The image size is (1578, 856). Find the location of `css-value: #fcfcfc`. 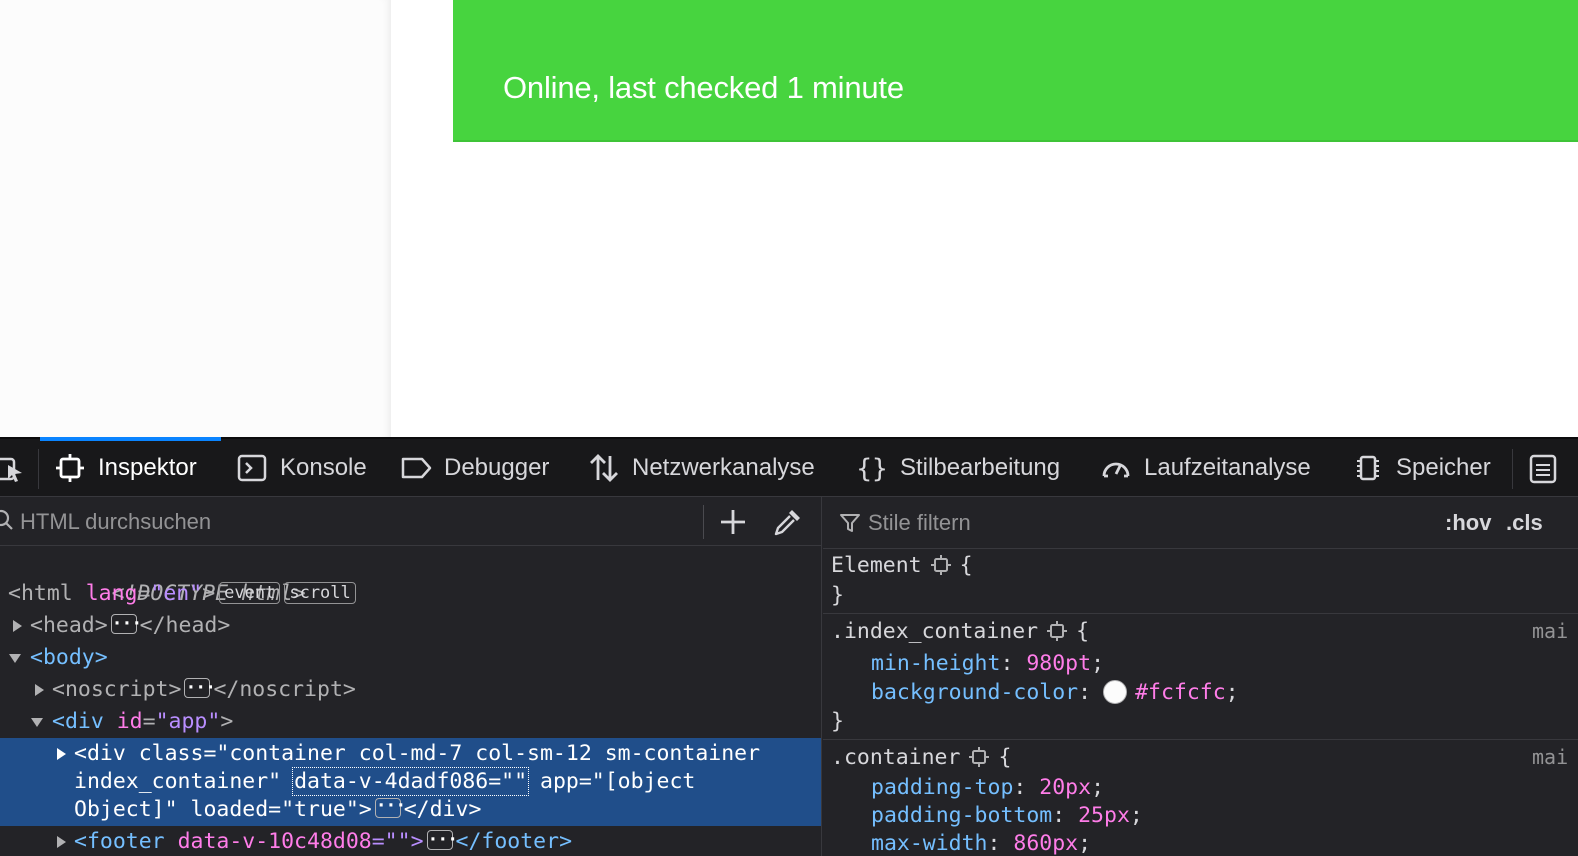

css-value: #fcfcfc is located at coordinates (1180, 692).